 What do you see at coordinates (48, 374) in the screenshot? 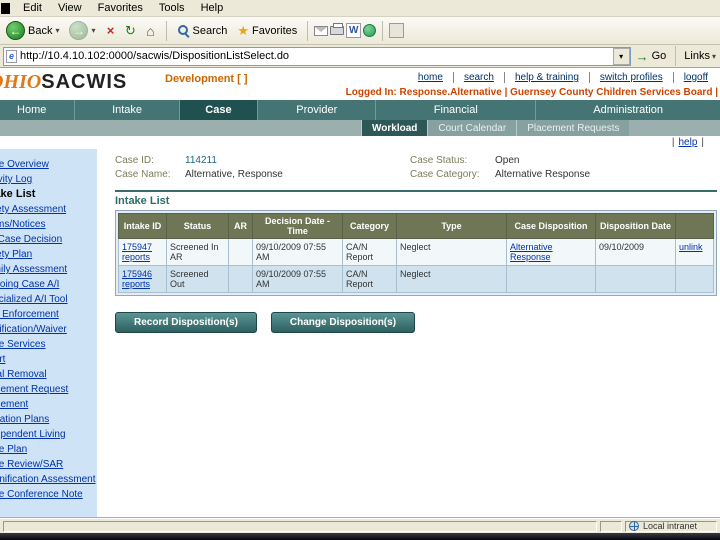
I see `sidebar-item-initial-removal: Initial Removal` at bounding box center [48, 374].